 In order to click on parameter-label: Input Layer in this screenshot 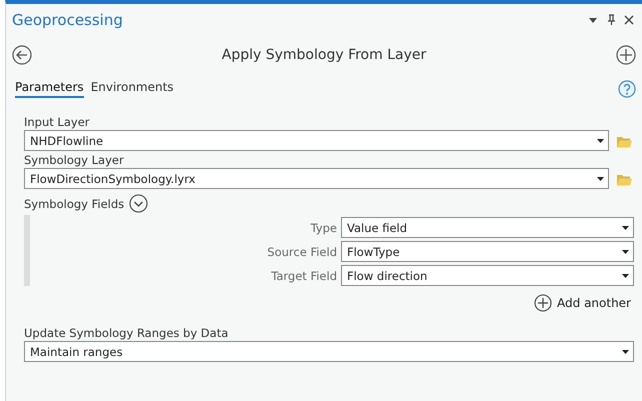, I will do `click(57, 122)`.